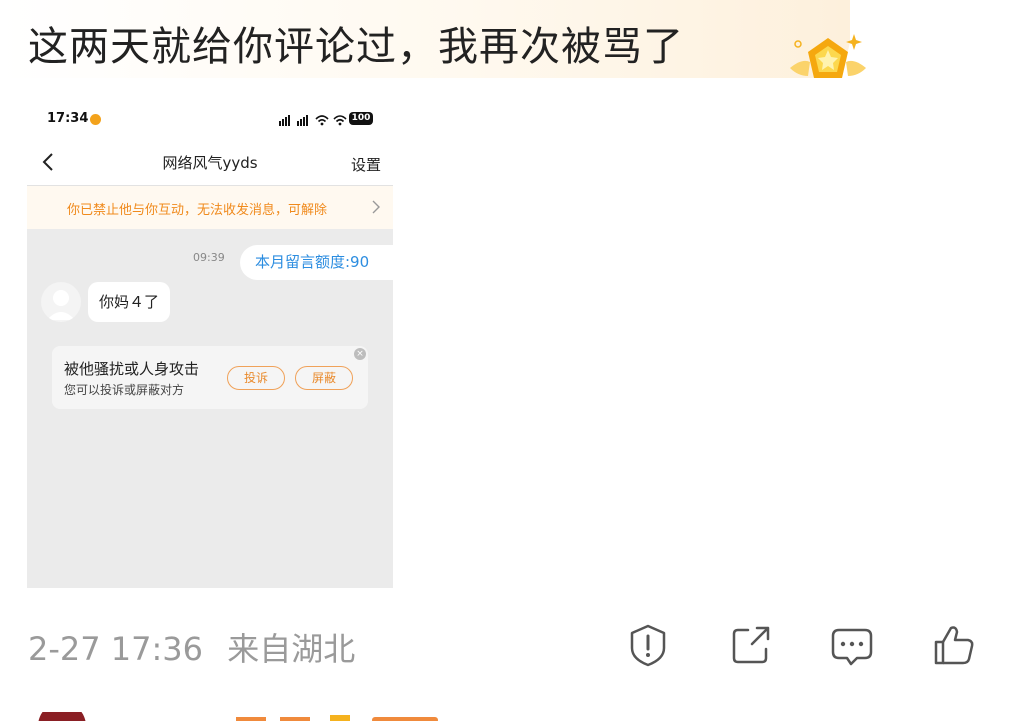 Image resolution: width=1023 pixels, height=721 pixels. What do you see at coordinates (124, 390) in the screenshot?
I see `report-card-subtitle: 您可以投诉或屏蔽对方` at bounding box center [124, 390].